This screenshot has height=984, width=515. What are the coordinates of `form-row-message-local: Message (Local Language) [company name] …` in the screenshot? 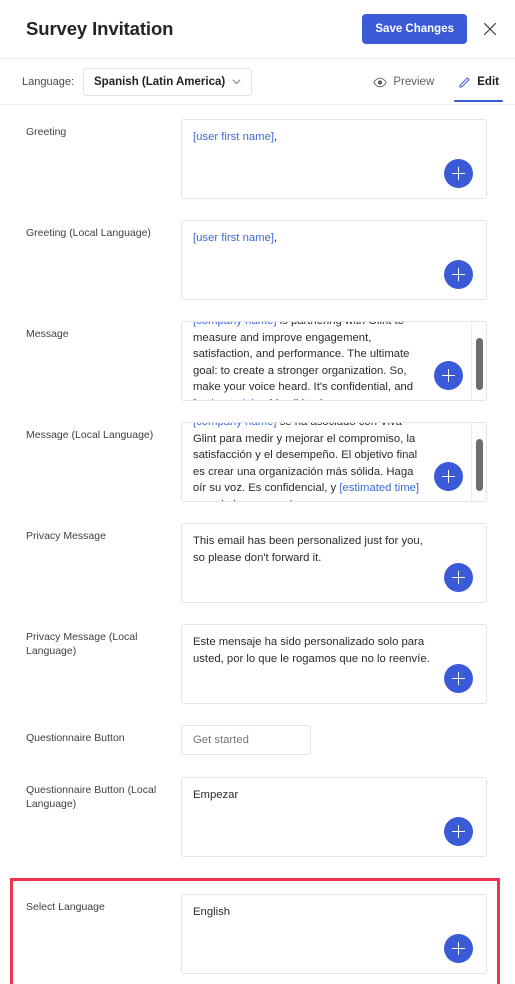 It's located at (257, 462).